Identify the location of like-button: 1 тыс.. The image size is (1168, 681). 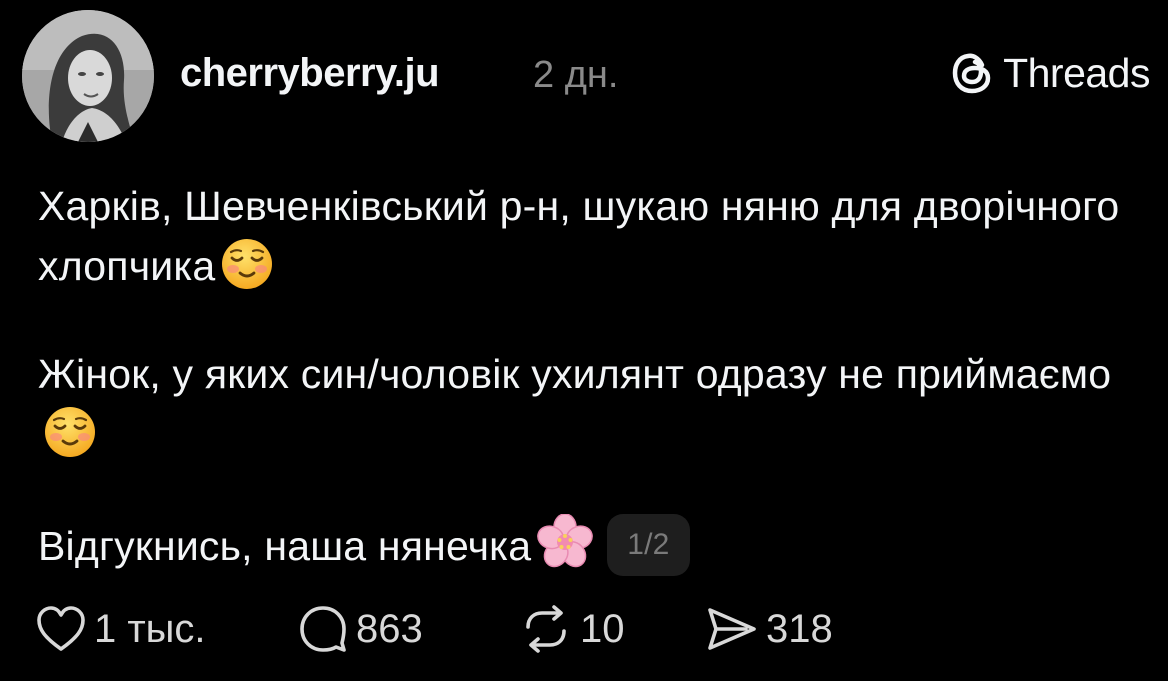
(121, 629).